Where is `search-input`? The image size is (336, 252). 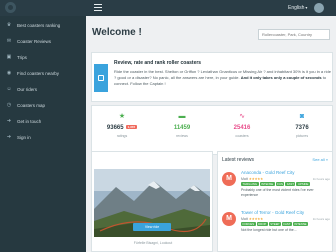 search-input is located at coordinates (294, 34).